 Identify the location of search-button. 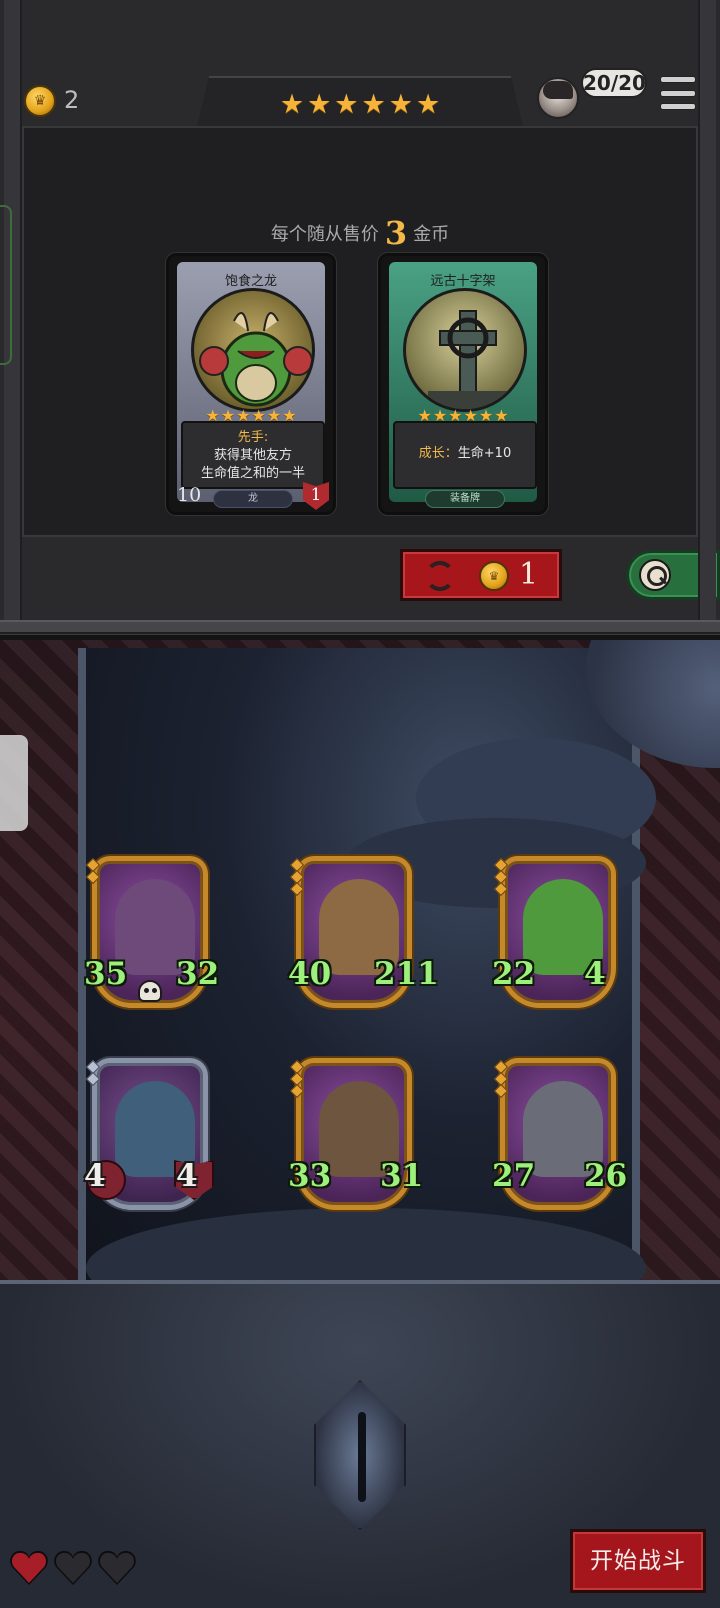
(673, 575).